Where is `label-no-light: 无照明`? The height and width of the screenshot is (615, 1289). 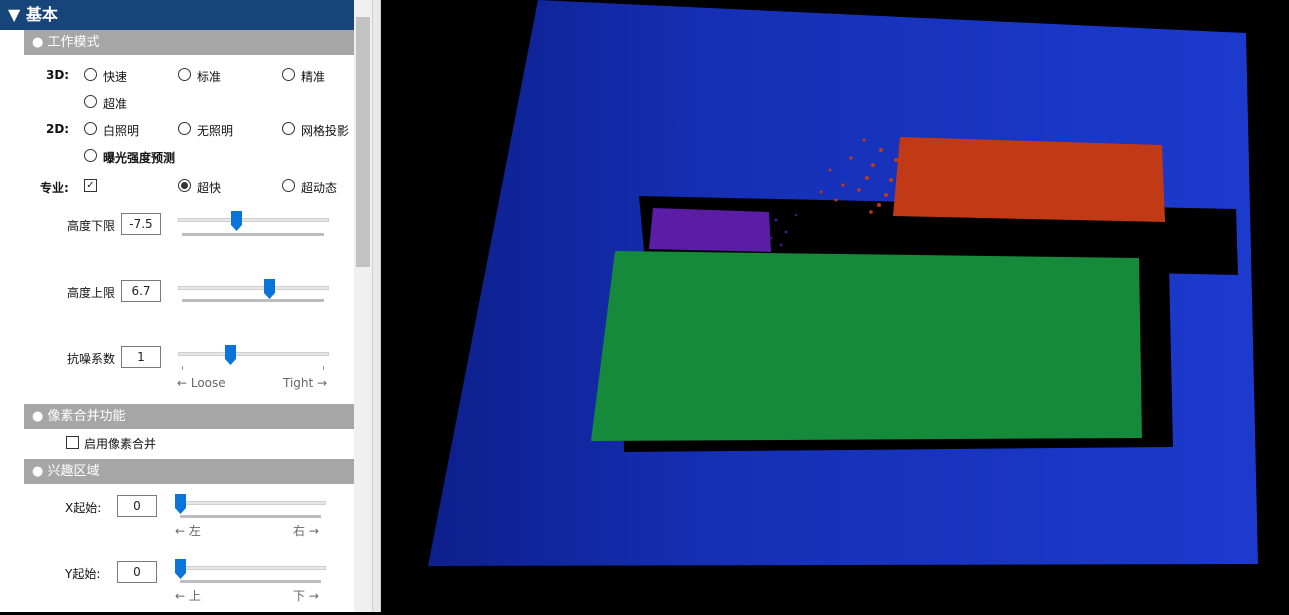
label-no-light: 无照明 is located at coordinates (215, 131).